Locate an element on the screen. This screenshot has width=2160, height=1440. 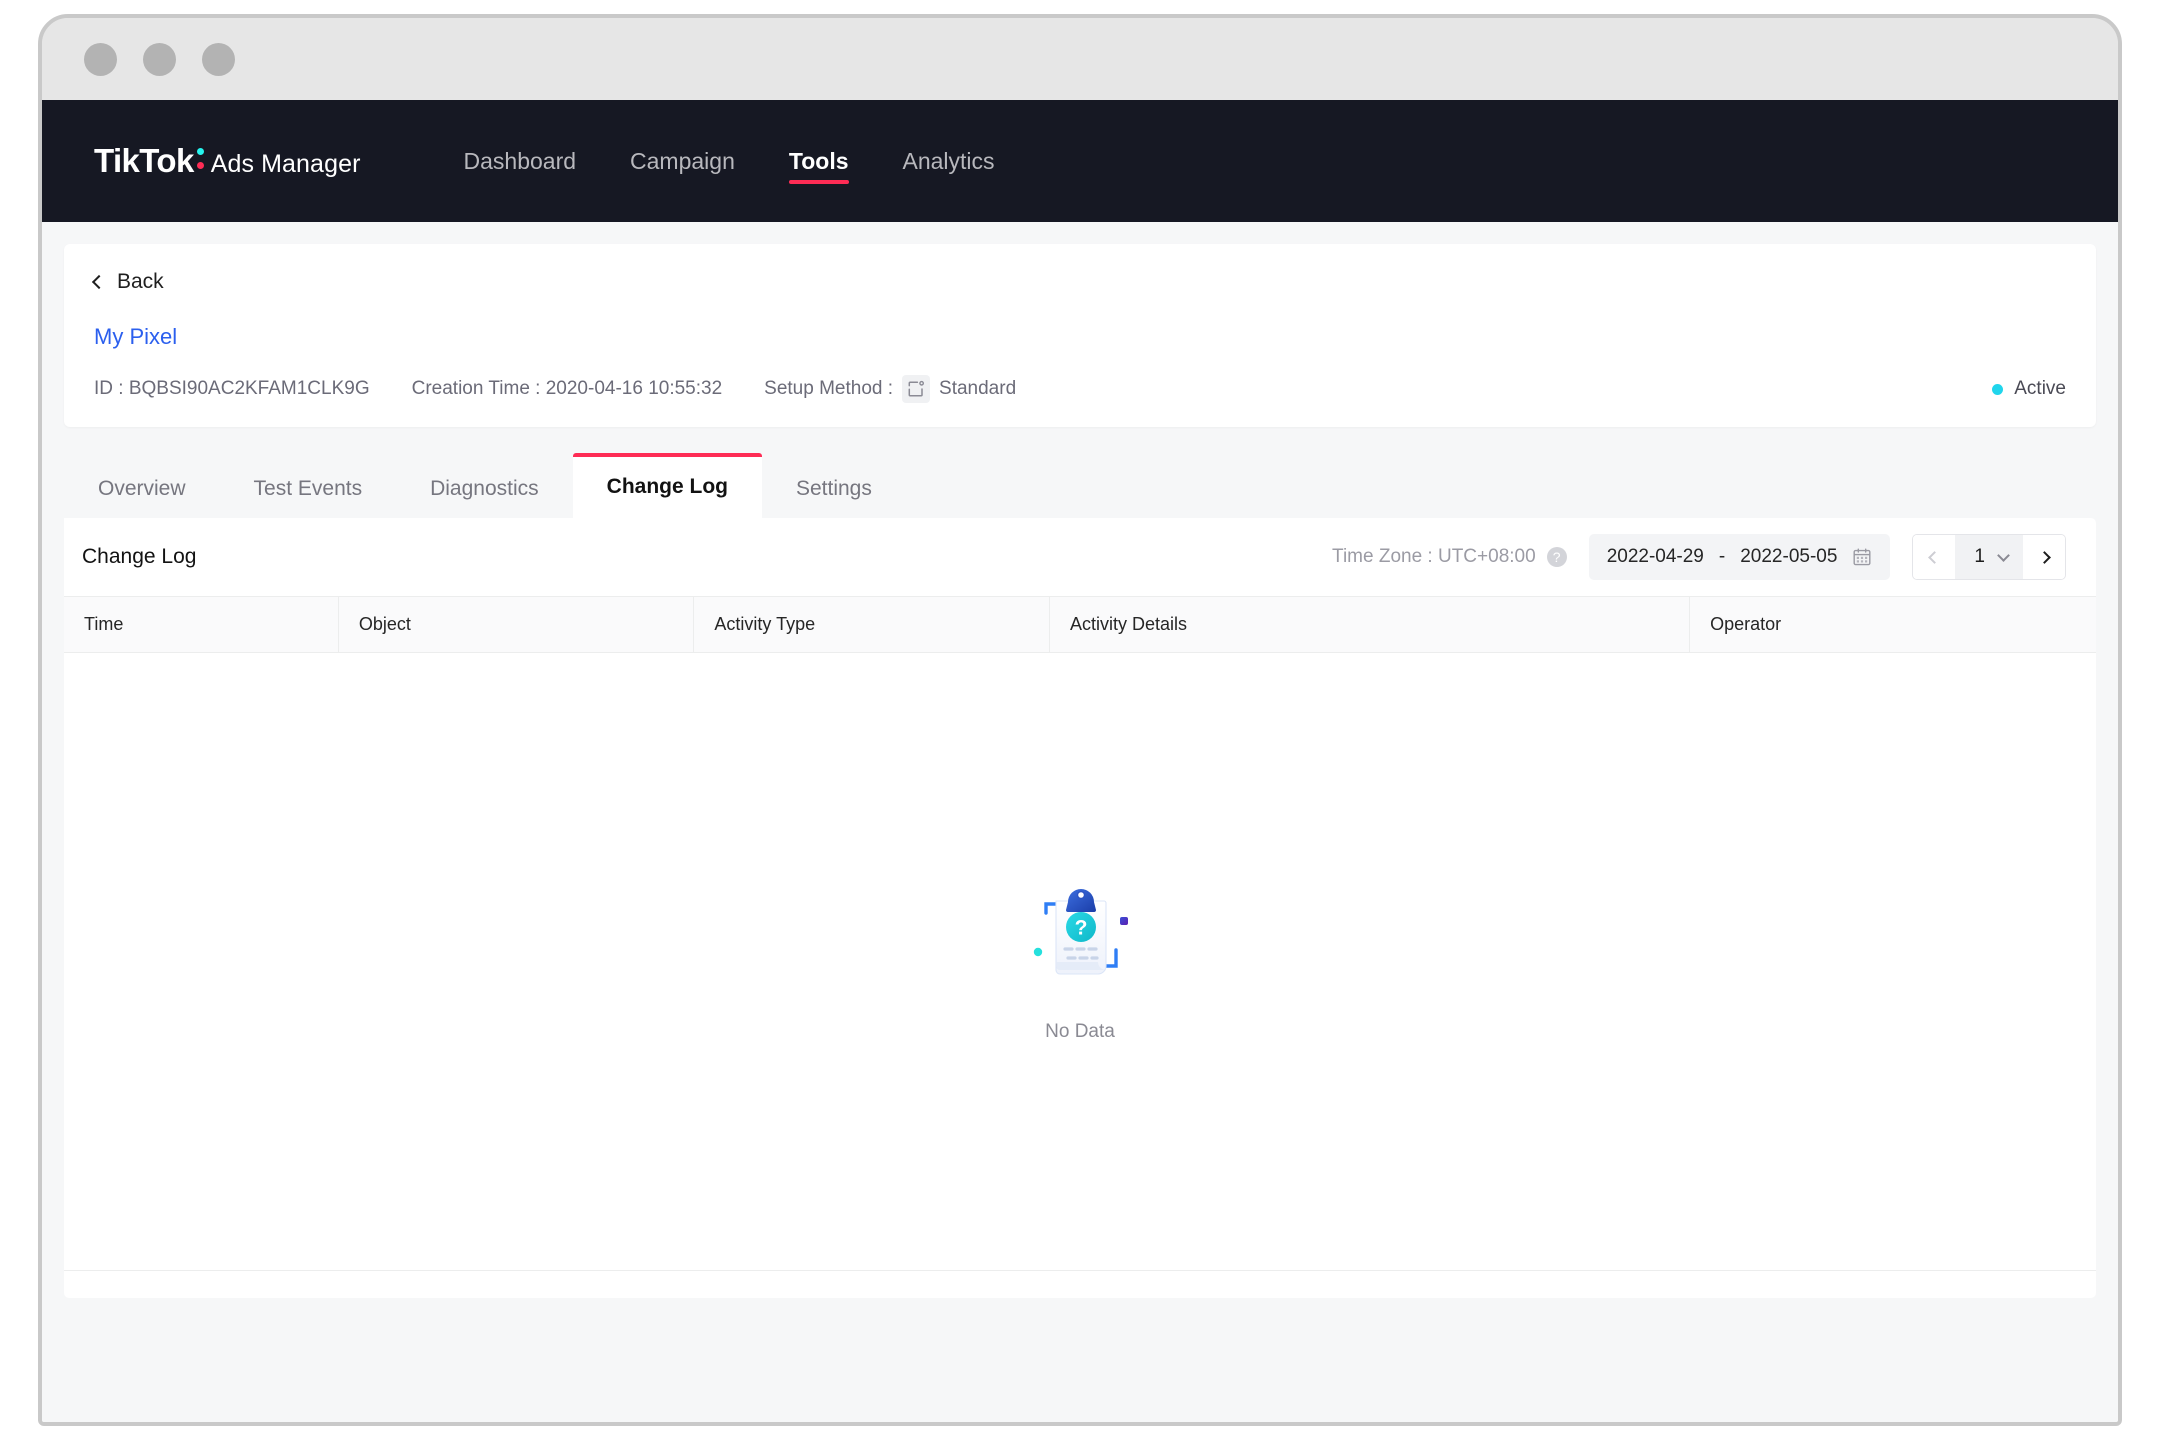
primary-nav-items: Dashboard Campaign Tools Analytics is located at coordinates (729, 161).